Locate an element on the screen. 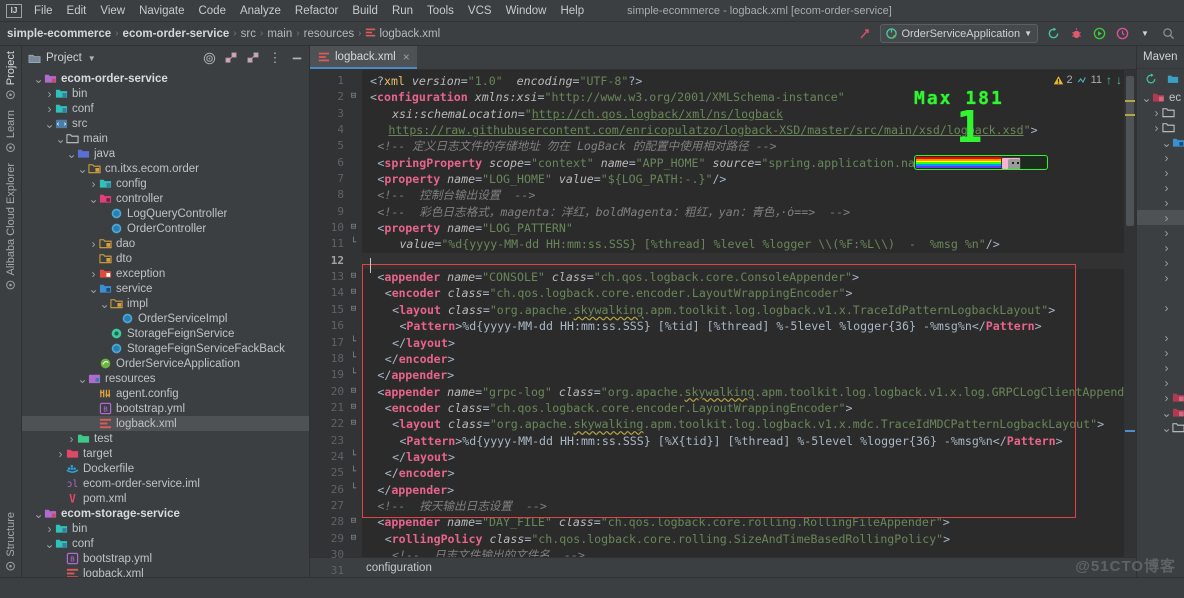 The width and height of the screenshot is (1184, 598). code-line is located at coordinates (743, 261).